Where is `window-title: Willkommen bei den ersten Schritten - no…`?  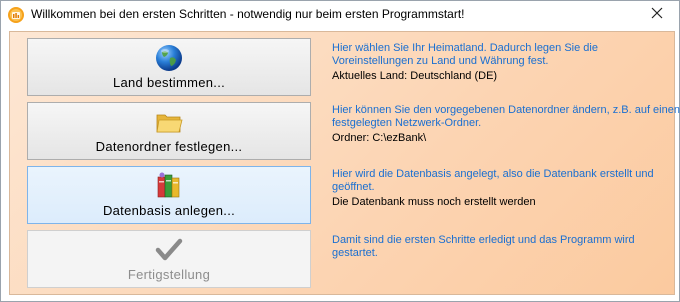
window-title: Willkommen bei den ersten Schritten - no… is located at coordinates (248, 14).